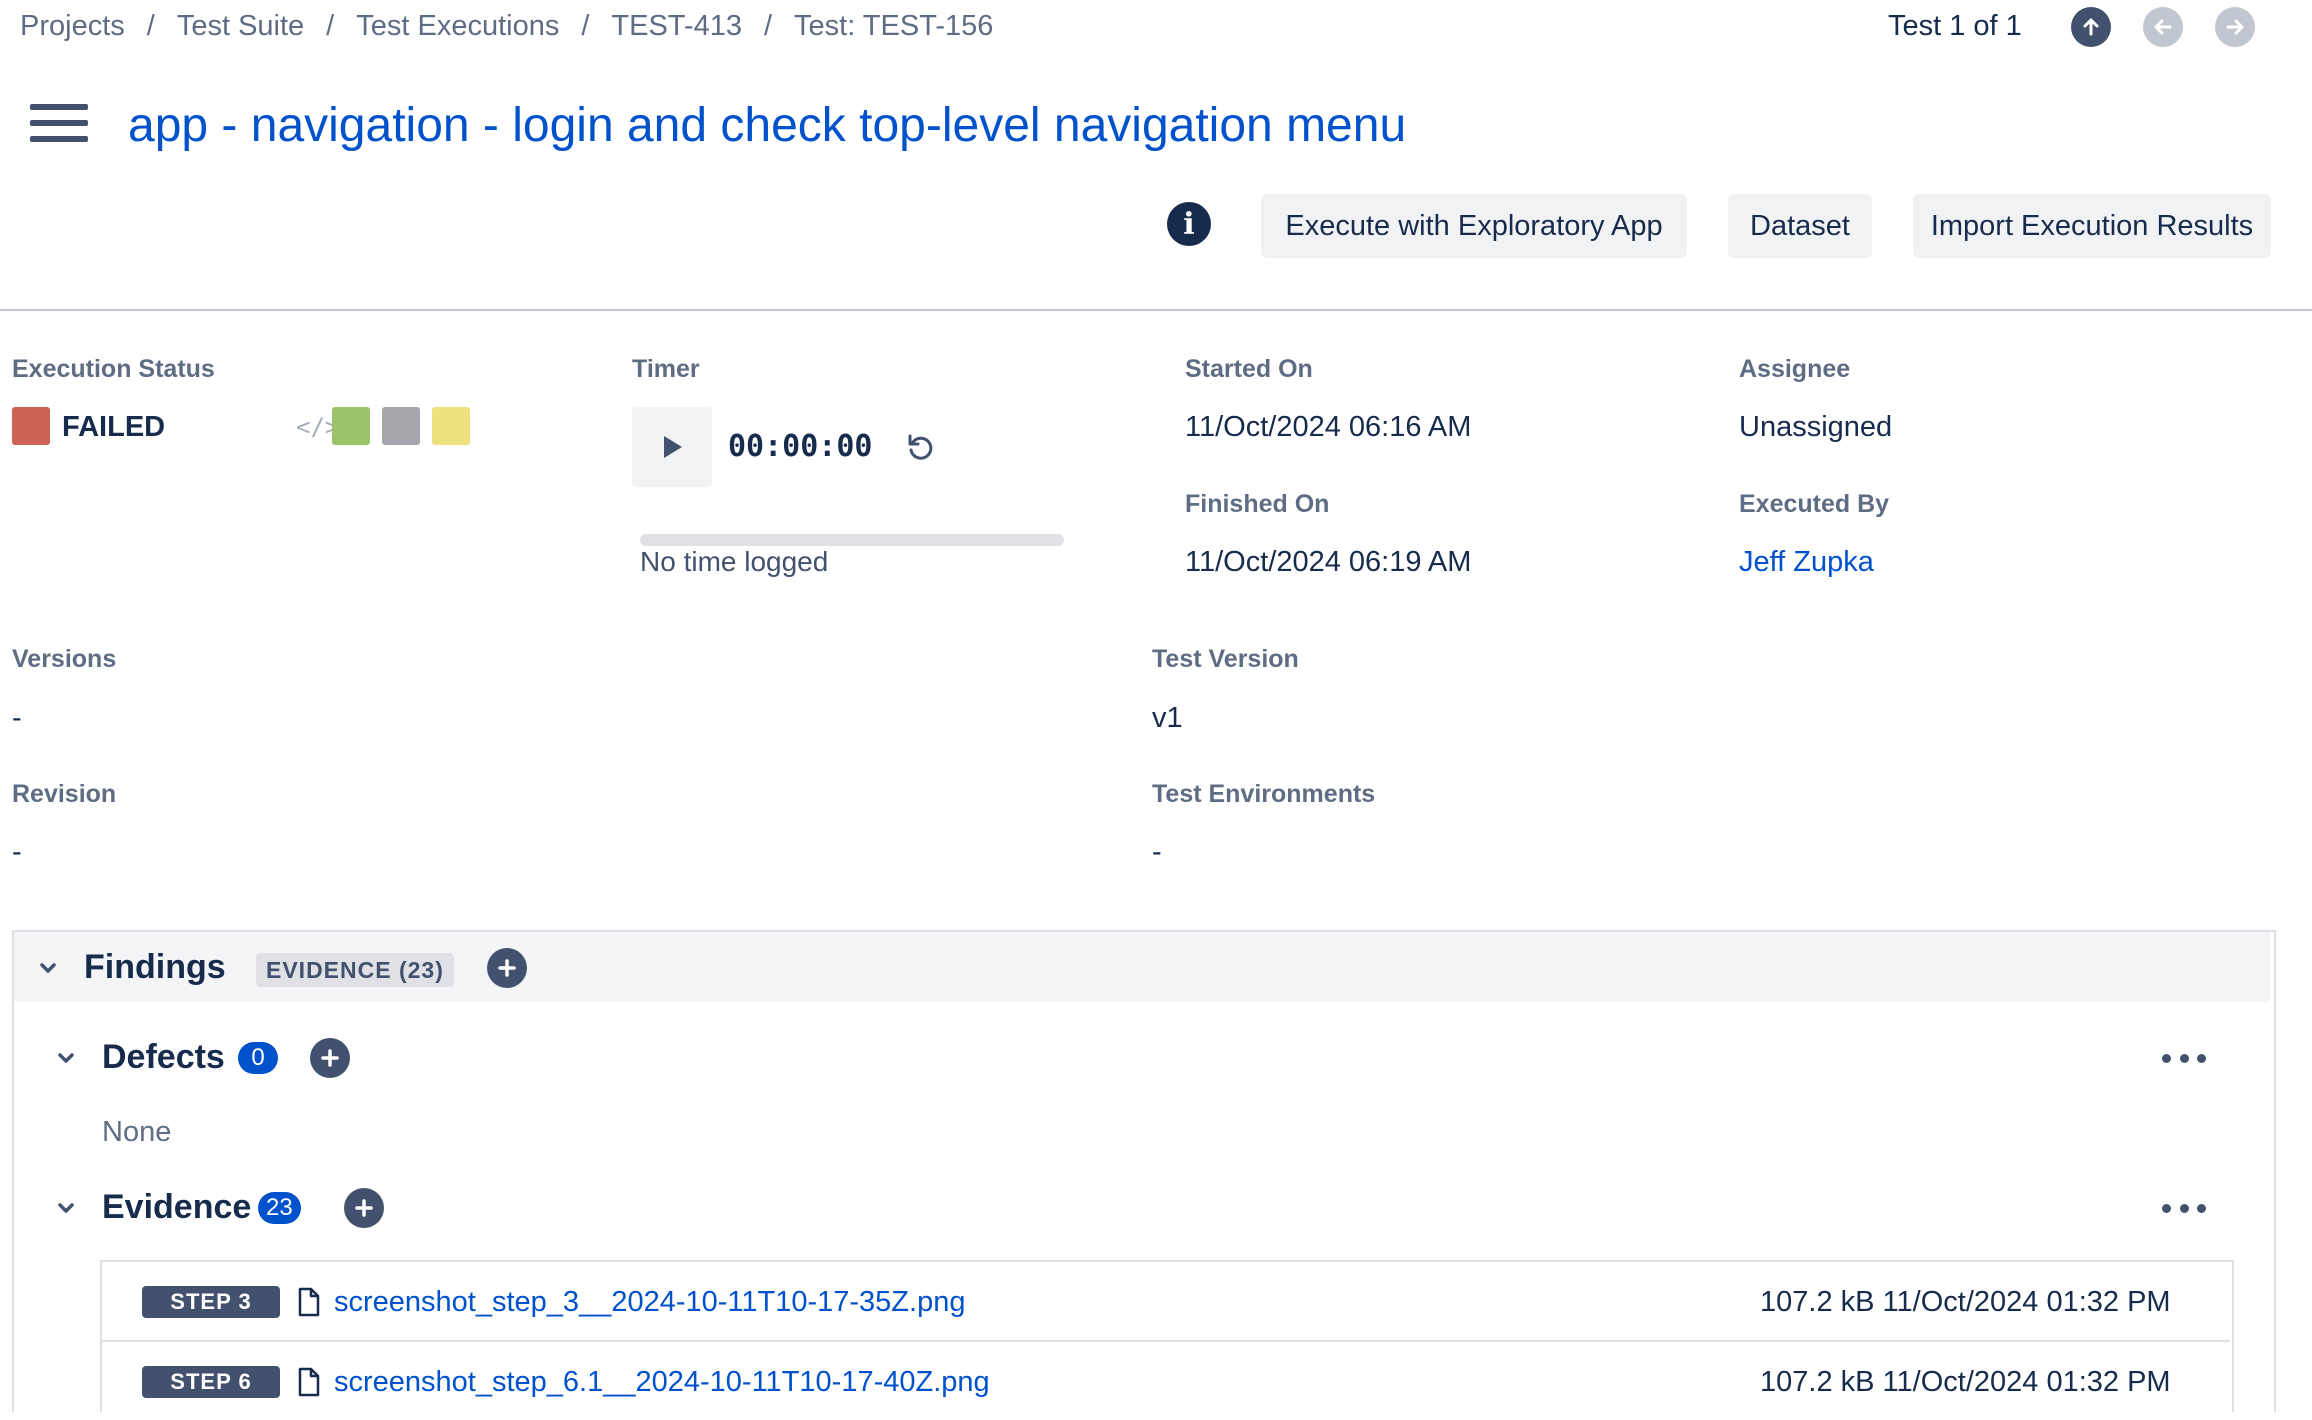 This screenshot has height=1420, width=2312. What do you see at coordinates (1800, 226) in the screenshot?
I see `dataset-button: Dataset` at bounding box center [1800, 226].